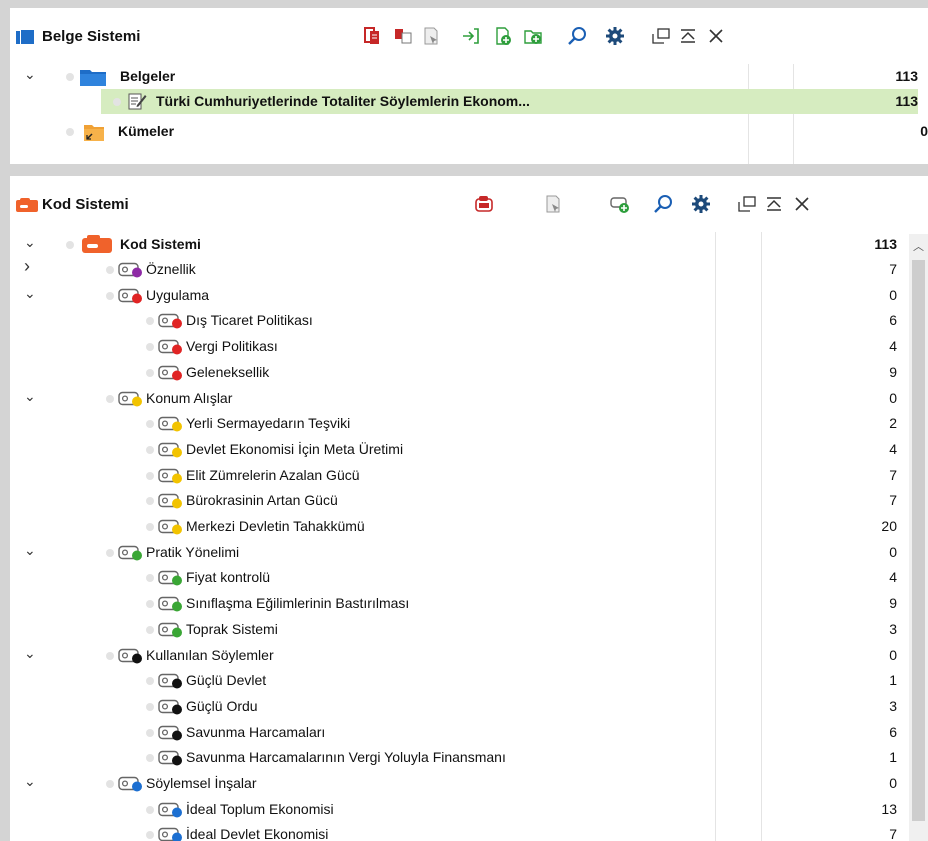 The width and height of the screenshot is (928, 841). Describe the element at coordinates (137, 101) in the screenshot. I see `text-document-icon` at that location.